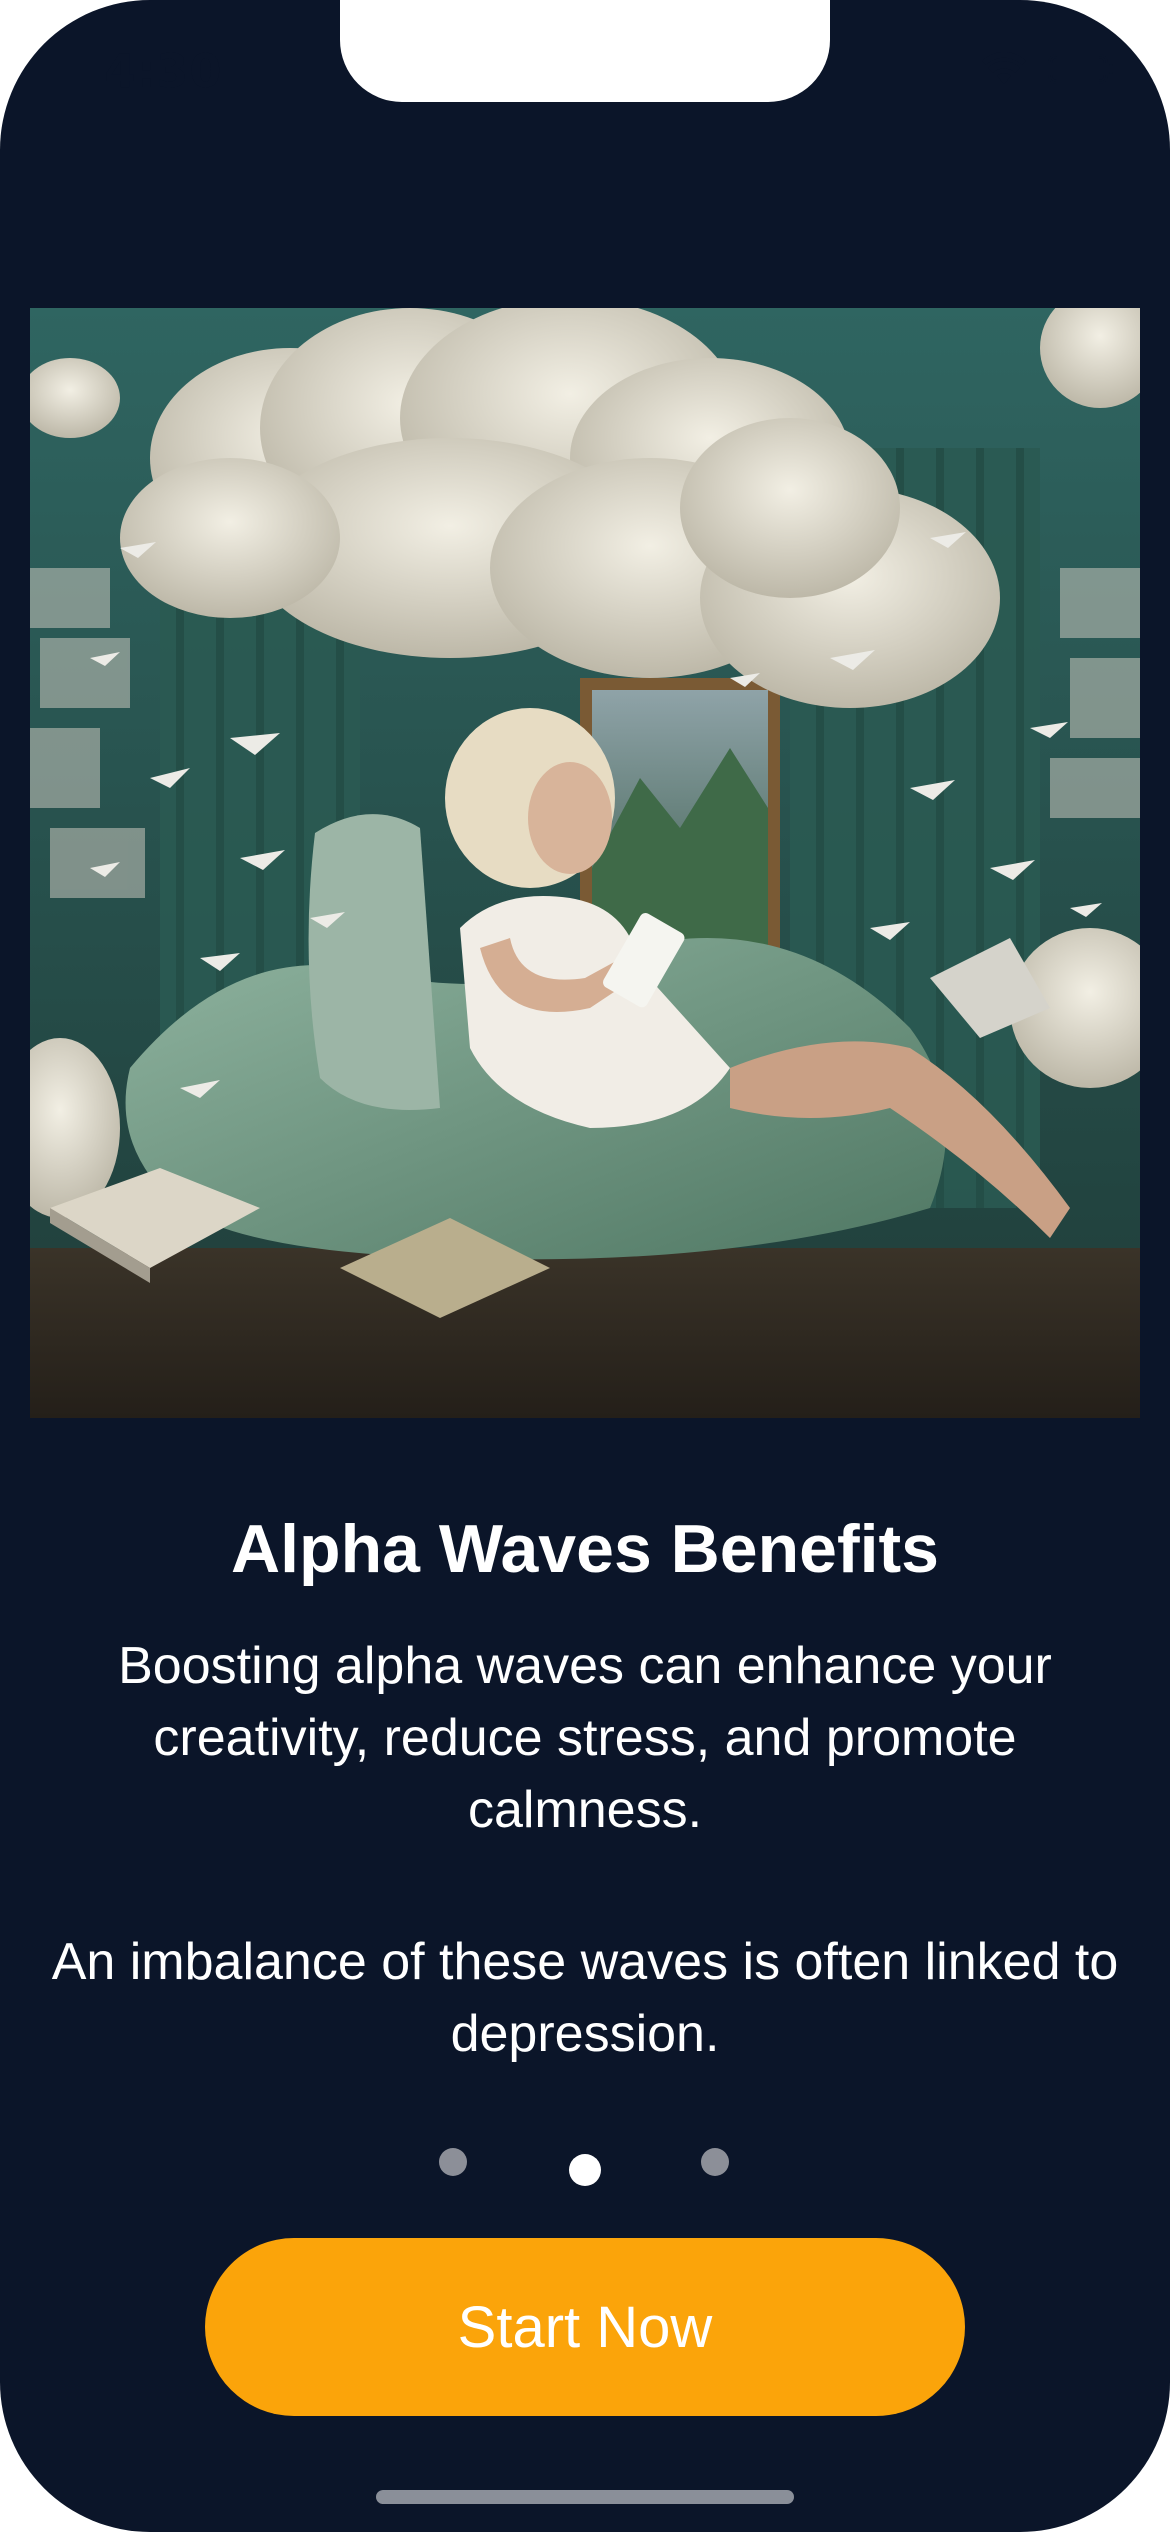 The image size is (1170, 2532). Describe the element at coordinates (163, 71) in the screenshot. I see `status-time: 4:30` at that location.